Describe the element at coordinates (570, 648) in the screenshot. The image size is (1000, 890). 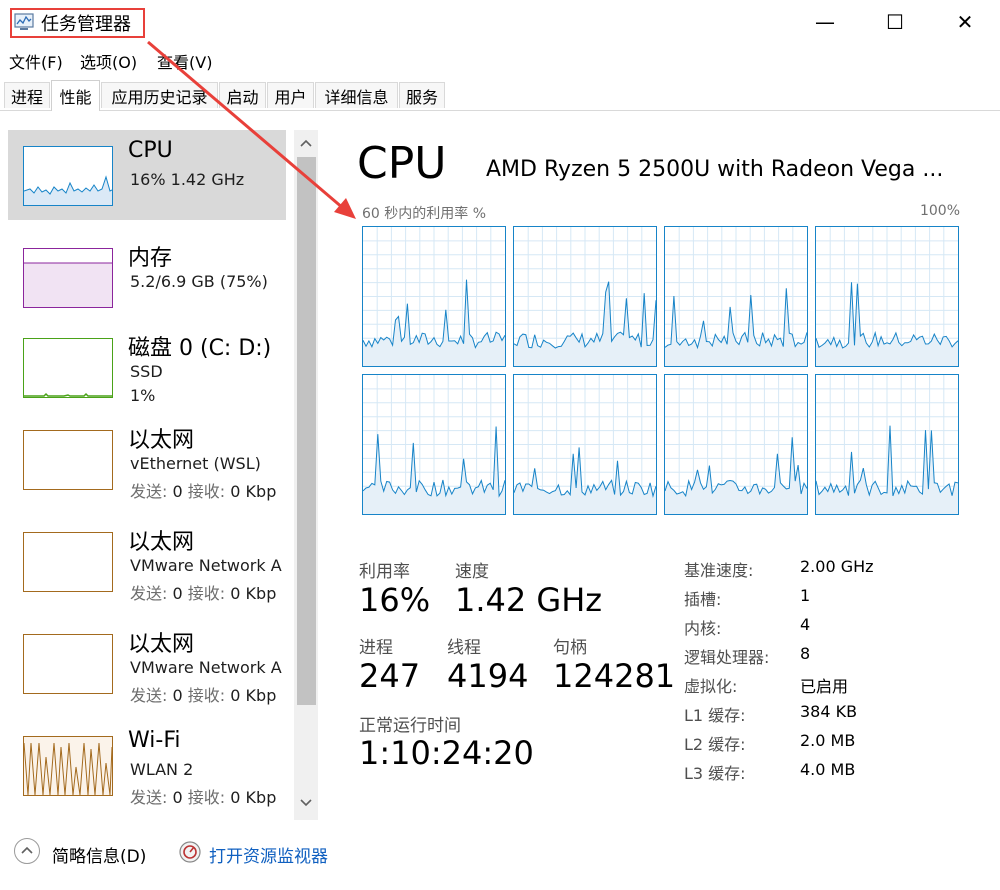
I see `handles-label: 句柄` at that location.